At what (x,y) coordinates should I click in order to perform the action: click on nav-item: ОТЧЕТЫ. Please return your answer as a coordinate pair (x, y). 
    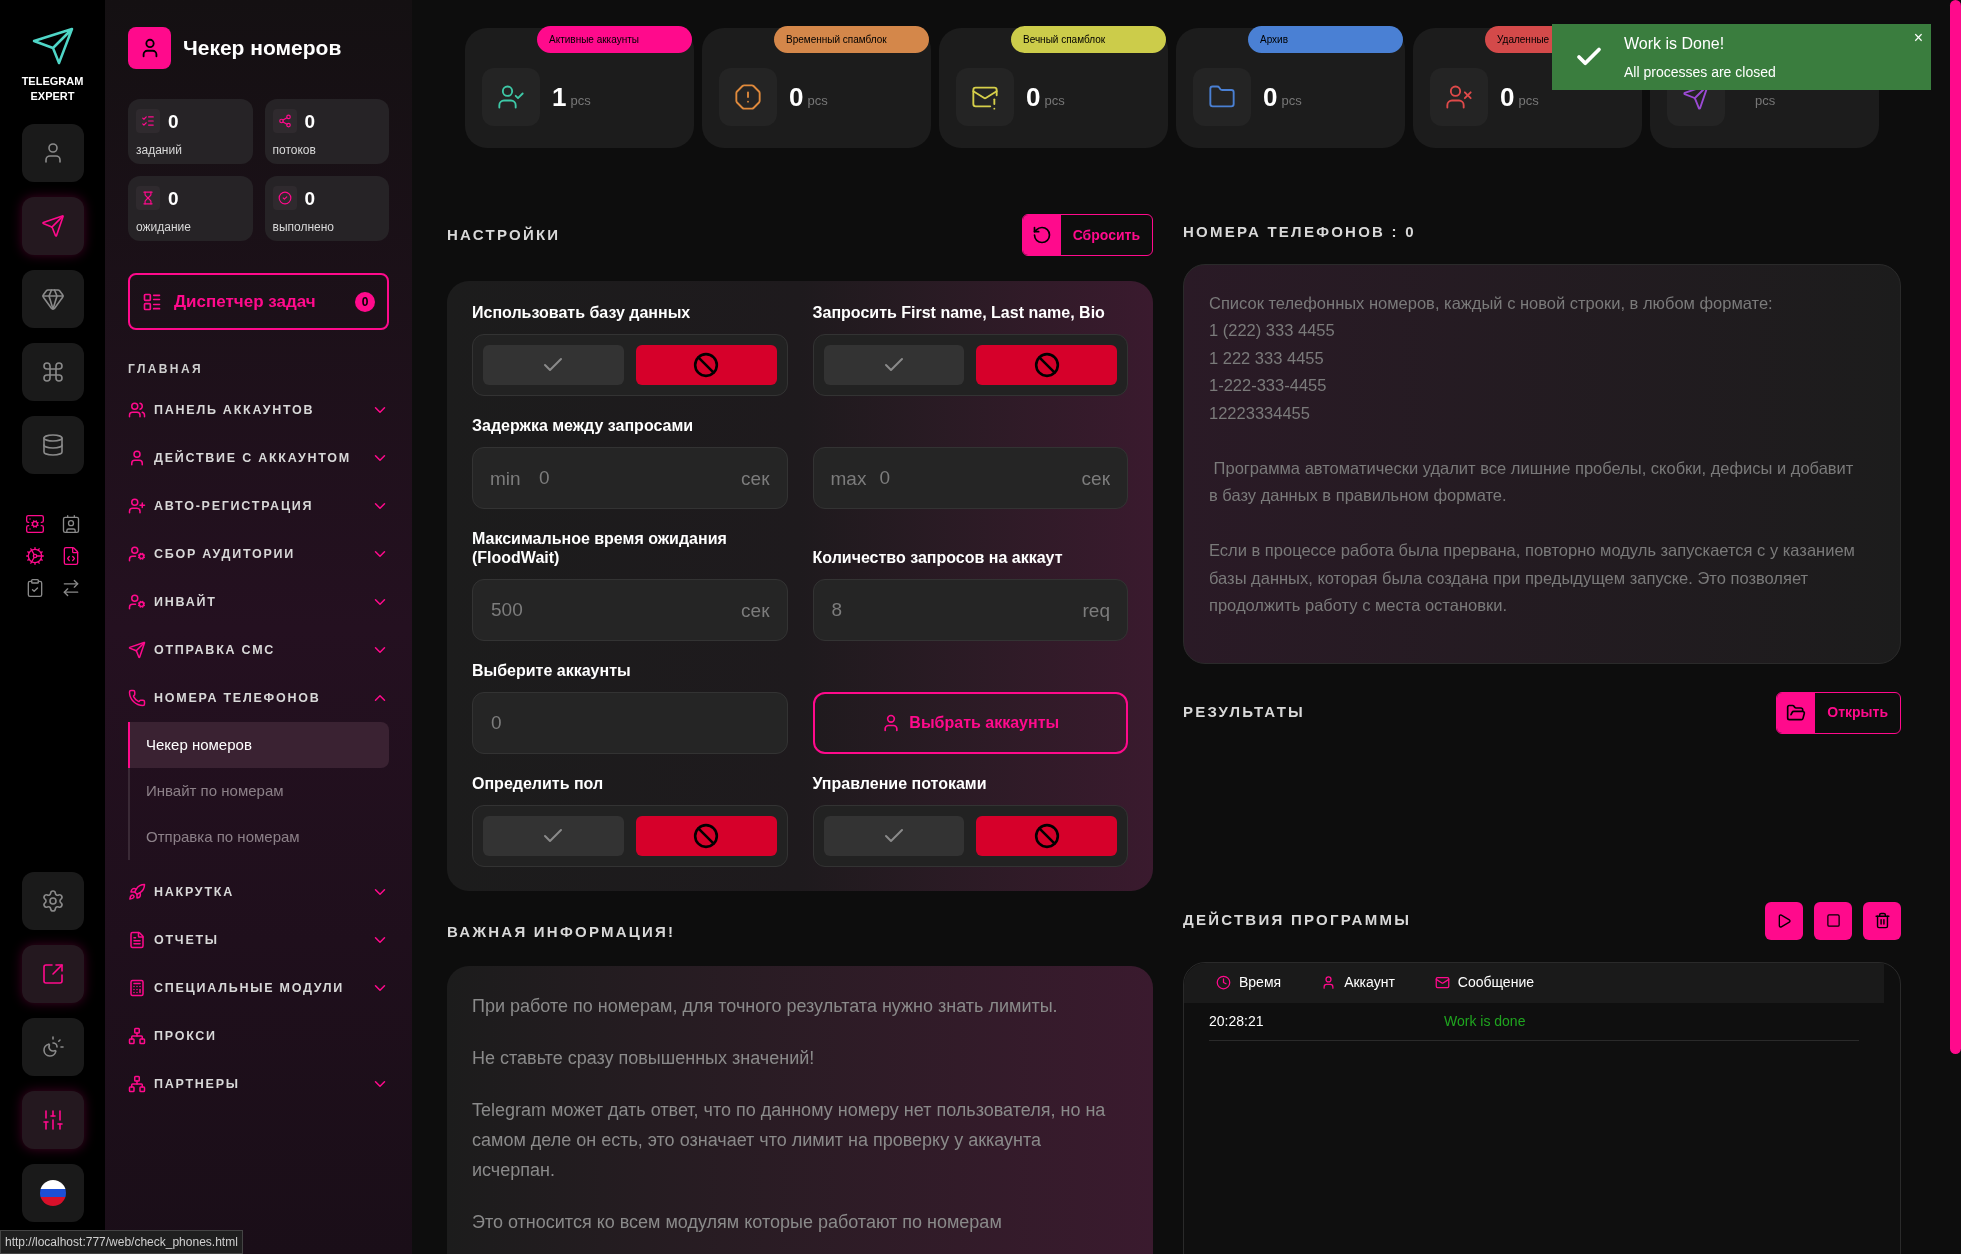
    Looking at the image, I should click on (258, 940).